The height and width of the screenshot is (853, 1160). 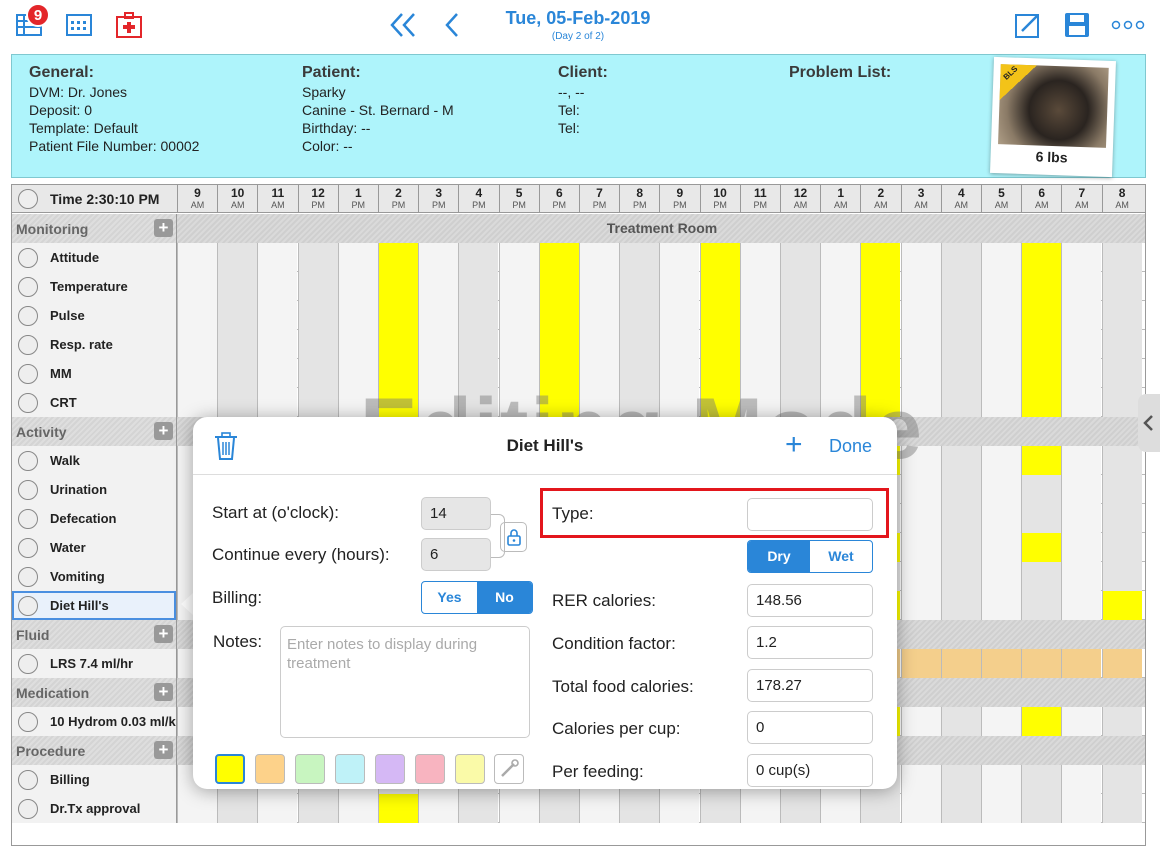 I want to click on dry-option: Dry, so click(x=779, y=556).